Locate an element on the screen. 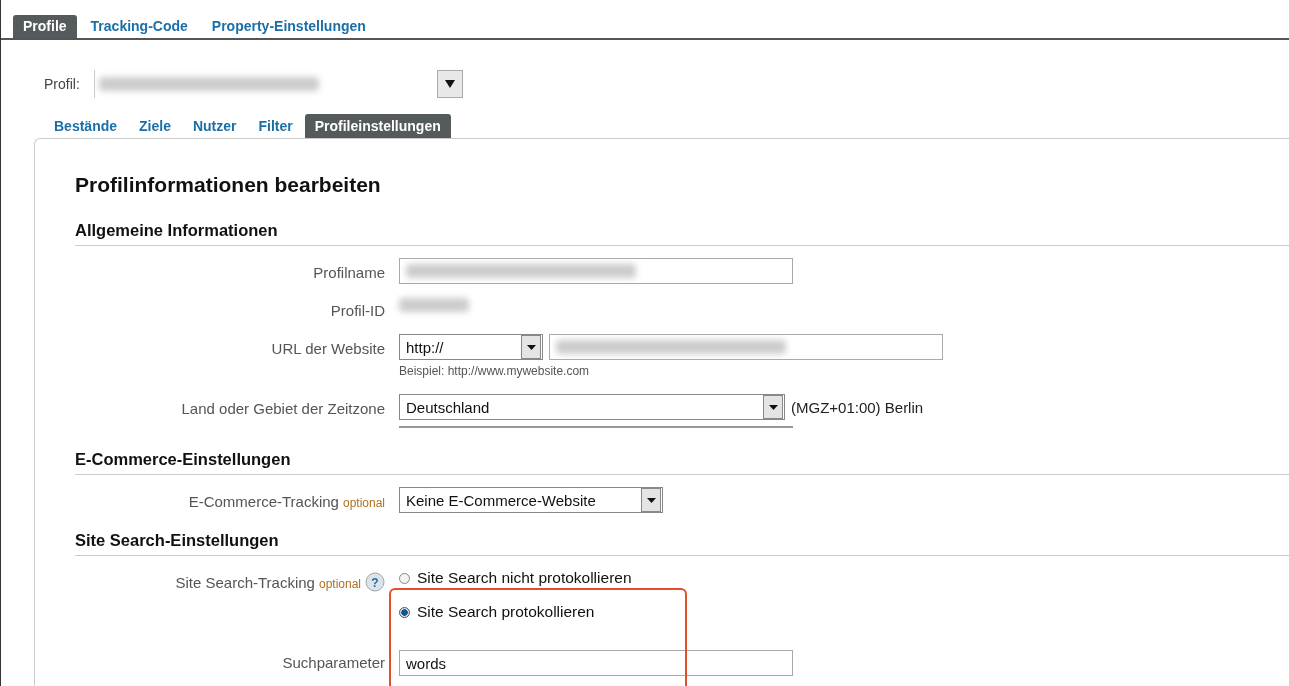 Image resolution: width=1289 pixels, height=686 pixels. tab: Bestände is located at coordinates (86, 126).